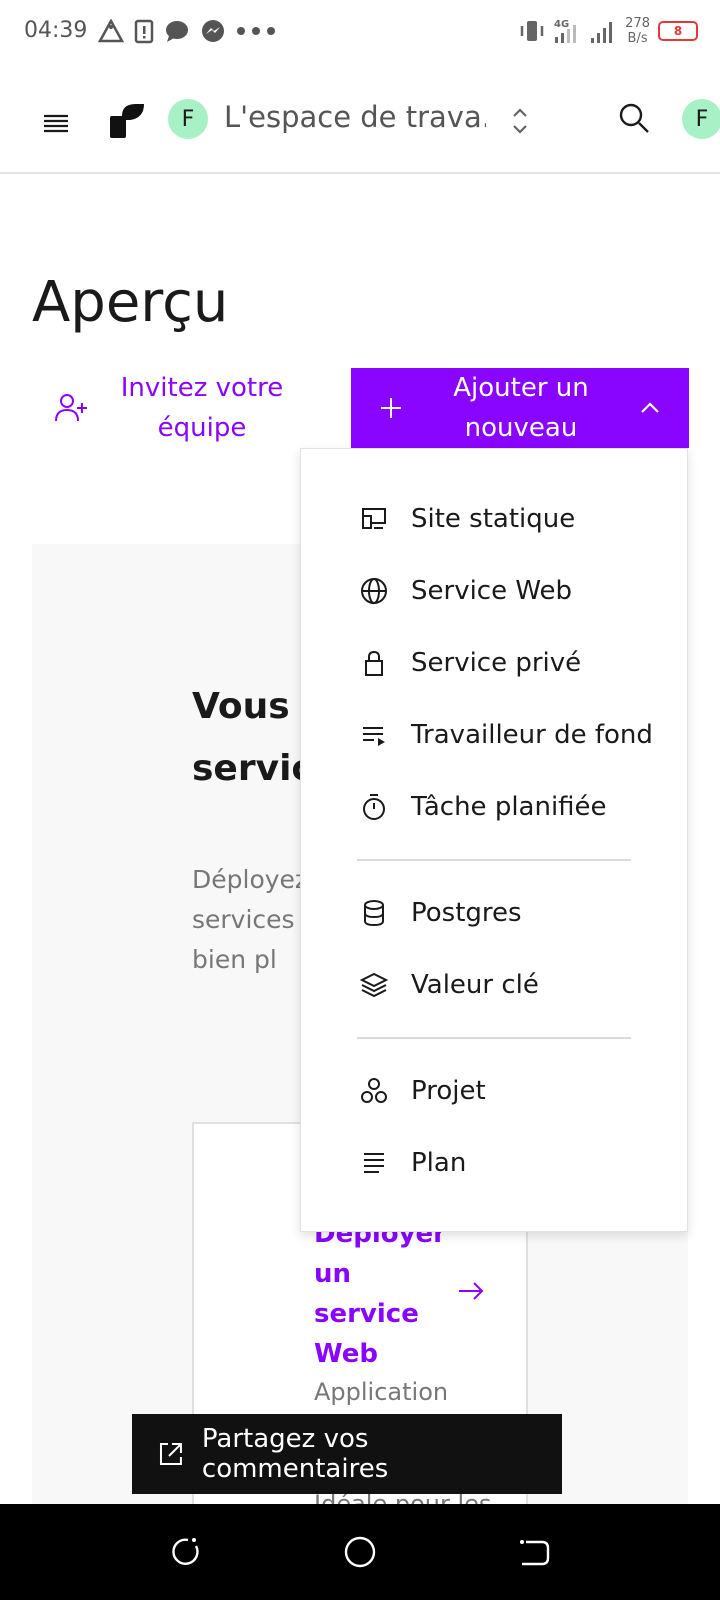  I want to click on battery-alert-icon, so click(144, 31).